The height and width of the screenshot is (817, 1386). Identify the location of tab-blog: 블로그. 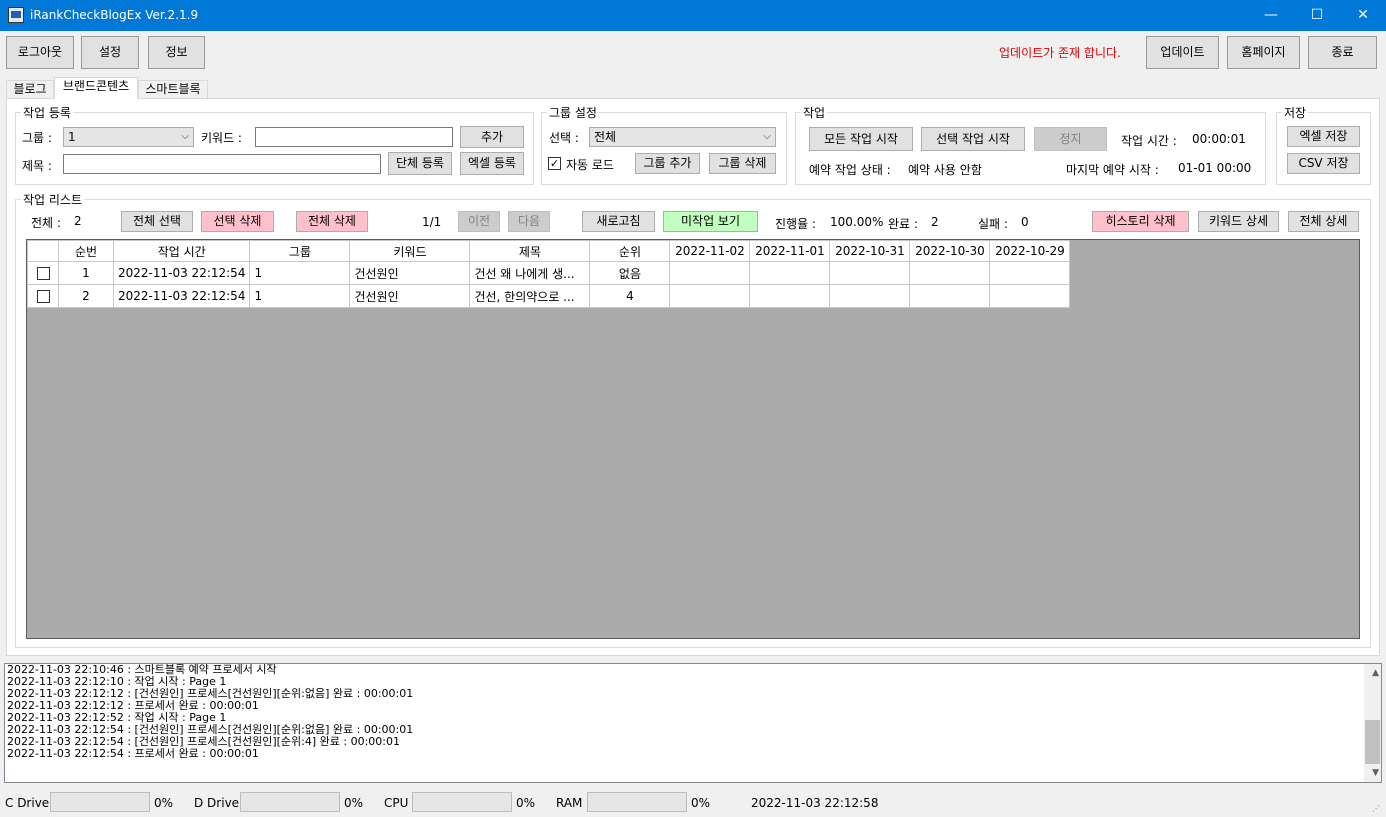
(30, 89).